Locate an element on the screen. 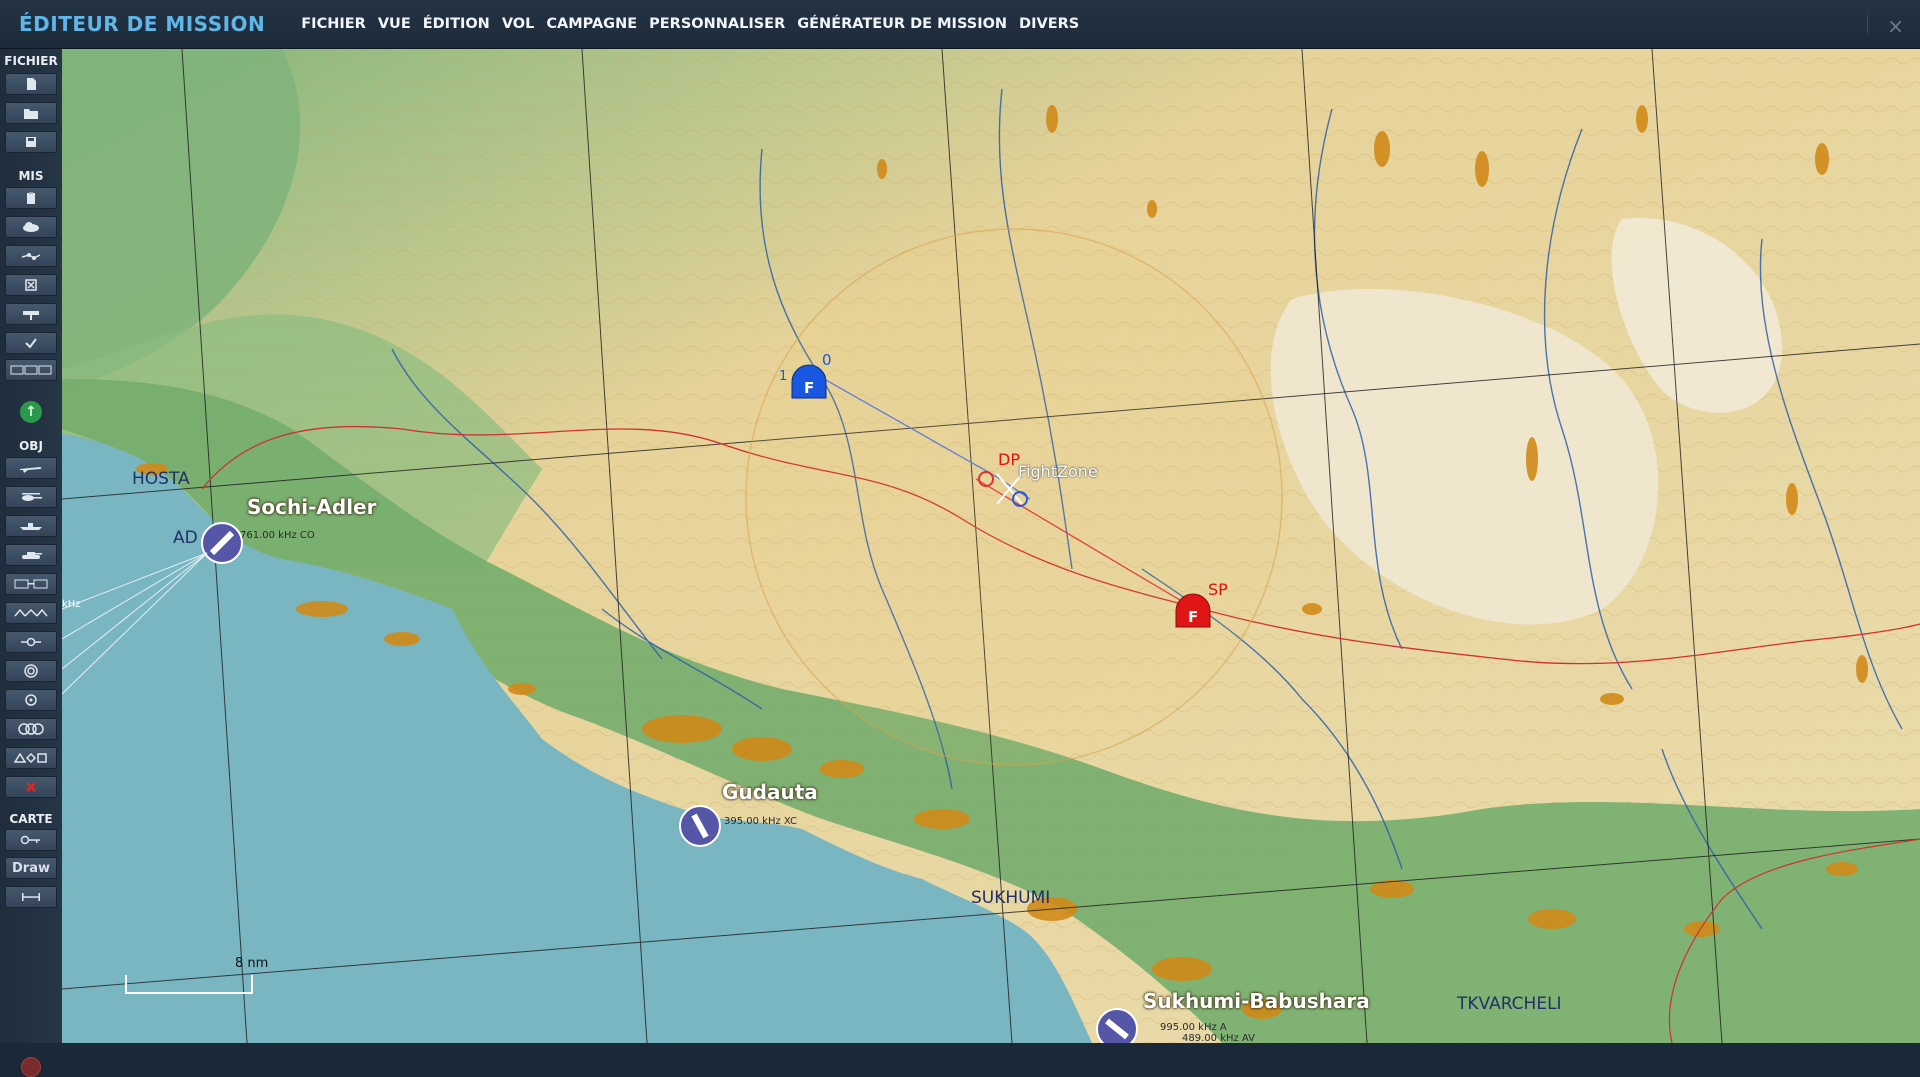 The height and width of the screenshot is (1077, 1920). template-icon is located at coordinates (31, 612).